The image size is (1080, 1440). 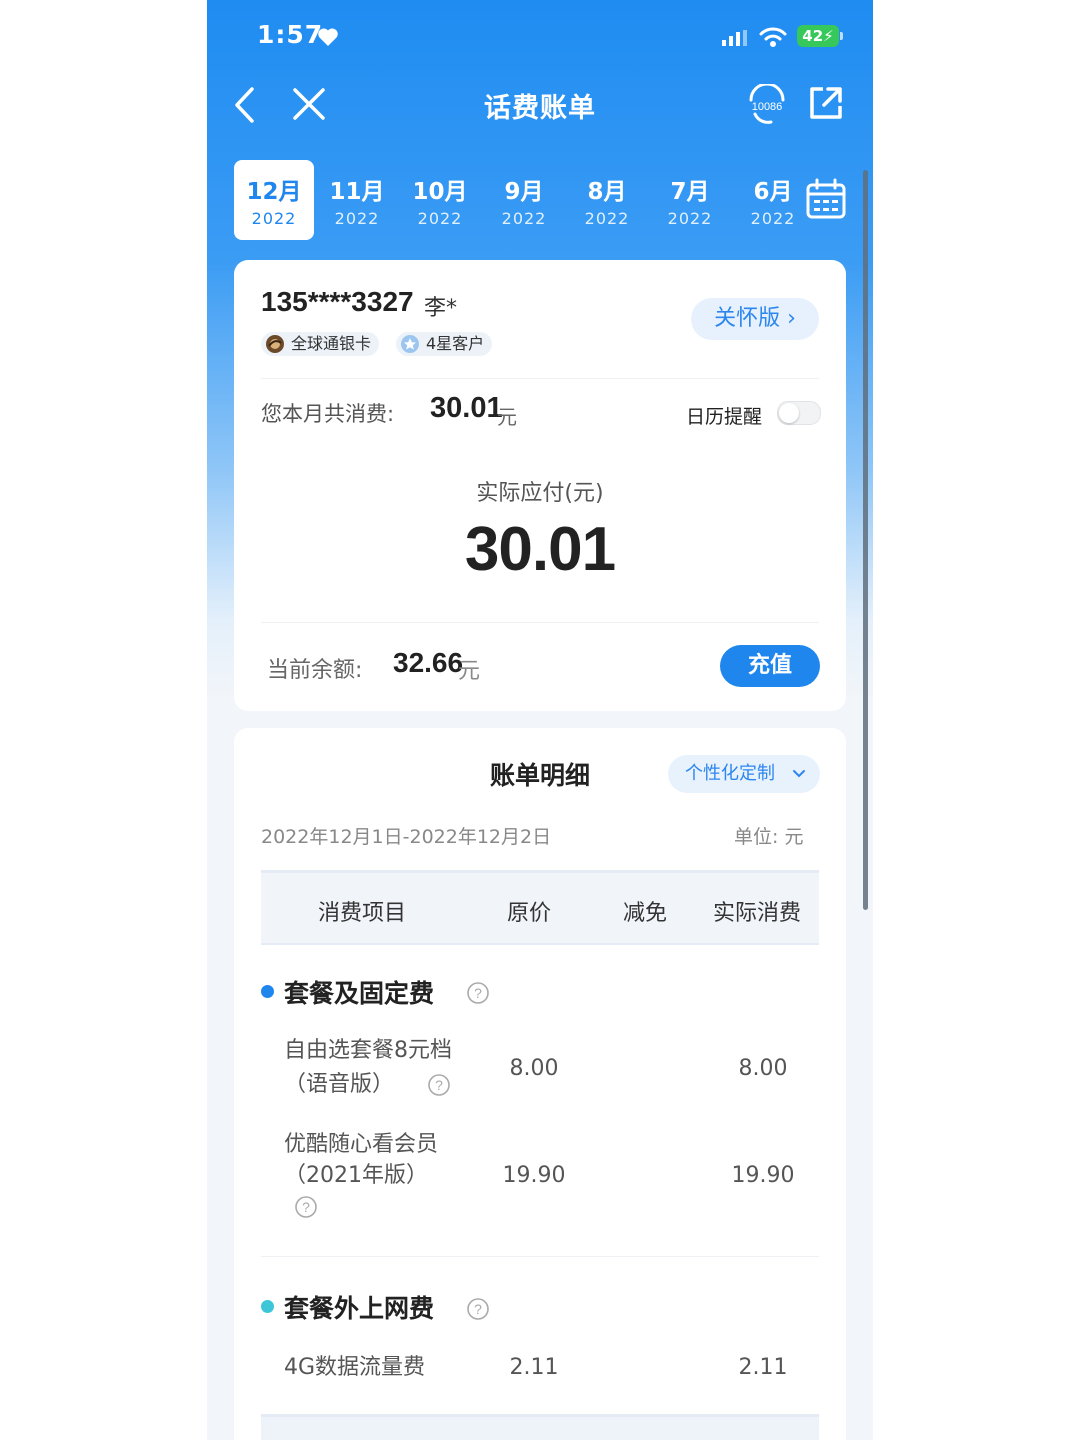 What do you see at coordinates (428, 662) in the screenshot?
I see `balance-value: 32.66` at bounding box center [428, 662].